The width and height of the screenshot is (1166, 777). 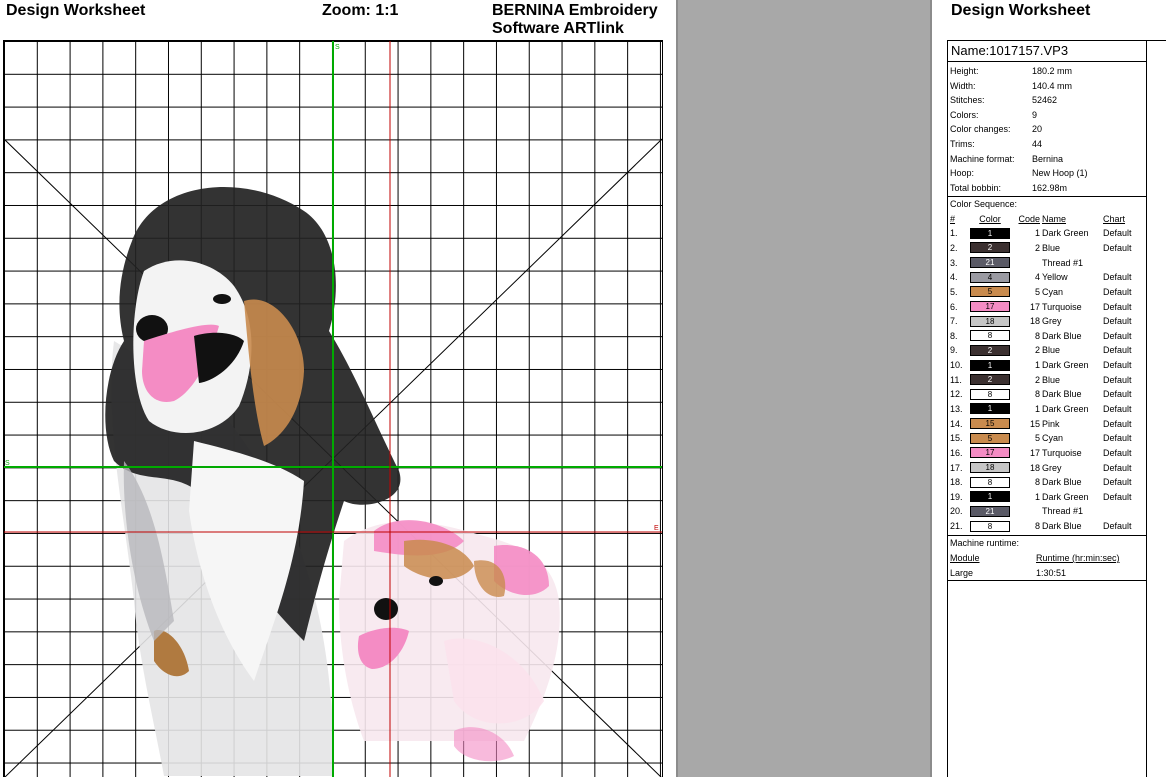 What do you see at coordinates (954, 233) in the screenshot?
I see `color-index: 1.` at bounding box center [954, 233].